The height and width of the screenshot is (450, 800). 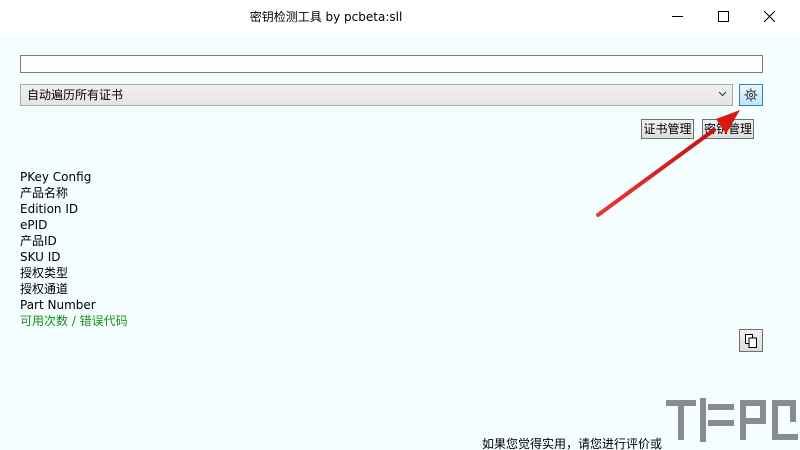 What do you see at coordinates (34, 225) in the screenshot?
I see `info-epid: ePID` at bounding box center [34, 225].